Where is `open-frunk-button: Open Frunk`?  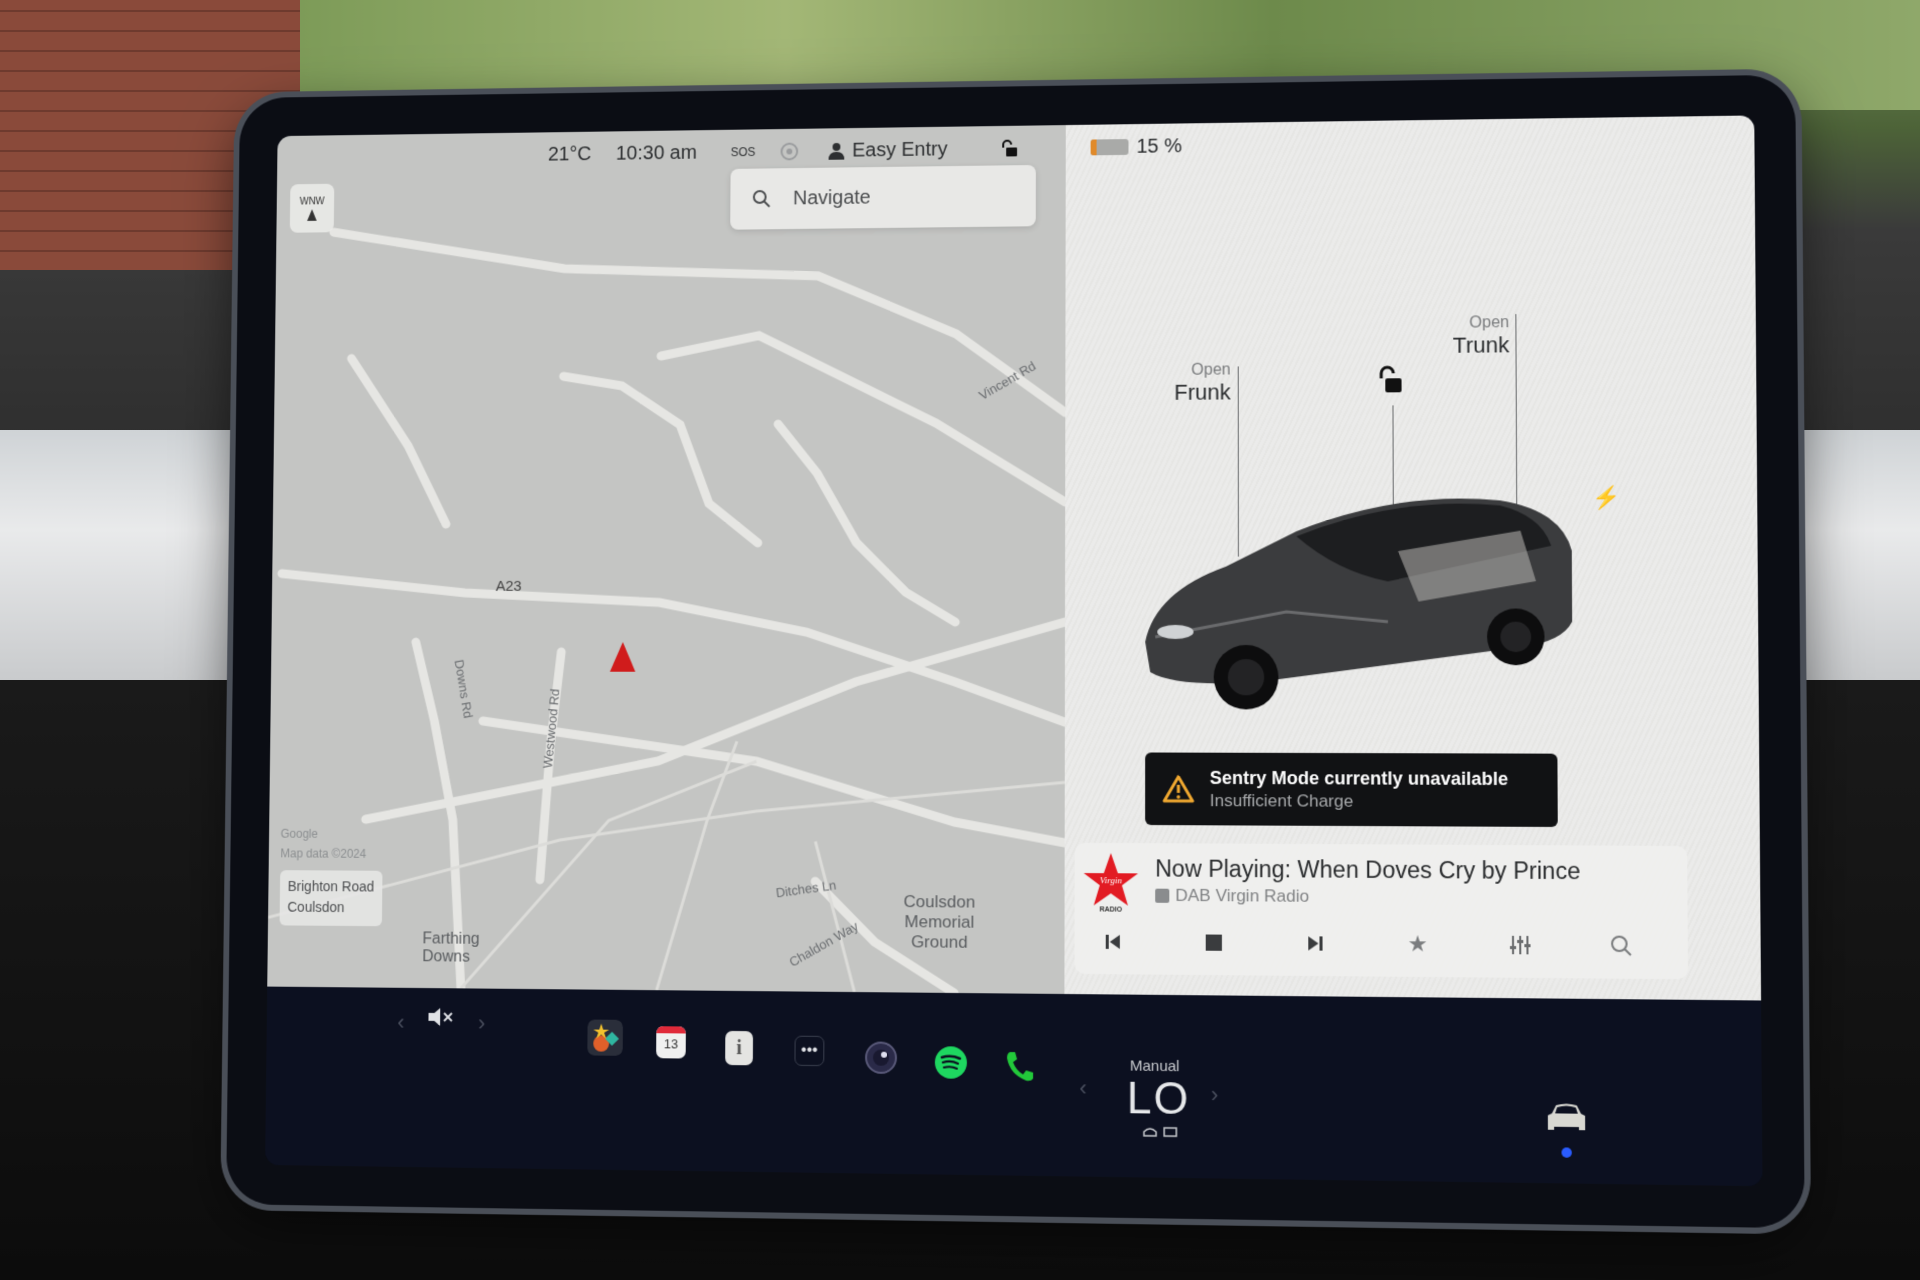 open-frunk-button: Open Frunk is located at coordinates (1175, 384).